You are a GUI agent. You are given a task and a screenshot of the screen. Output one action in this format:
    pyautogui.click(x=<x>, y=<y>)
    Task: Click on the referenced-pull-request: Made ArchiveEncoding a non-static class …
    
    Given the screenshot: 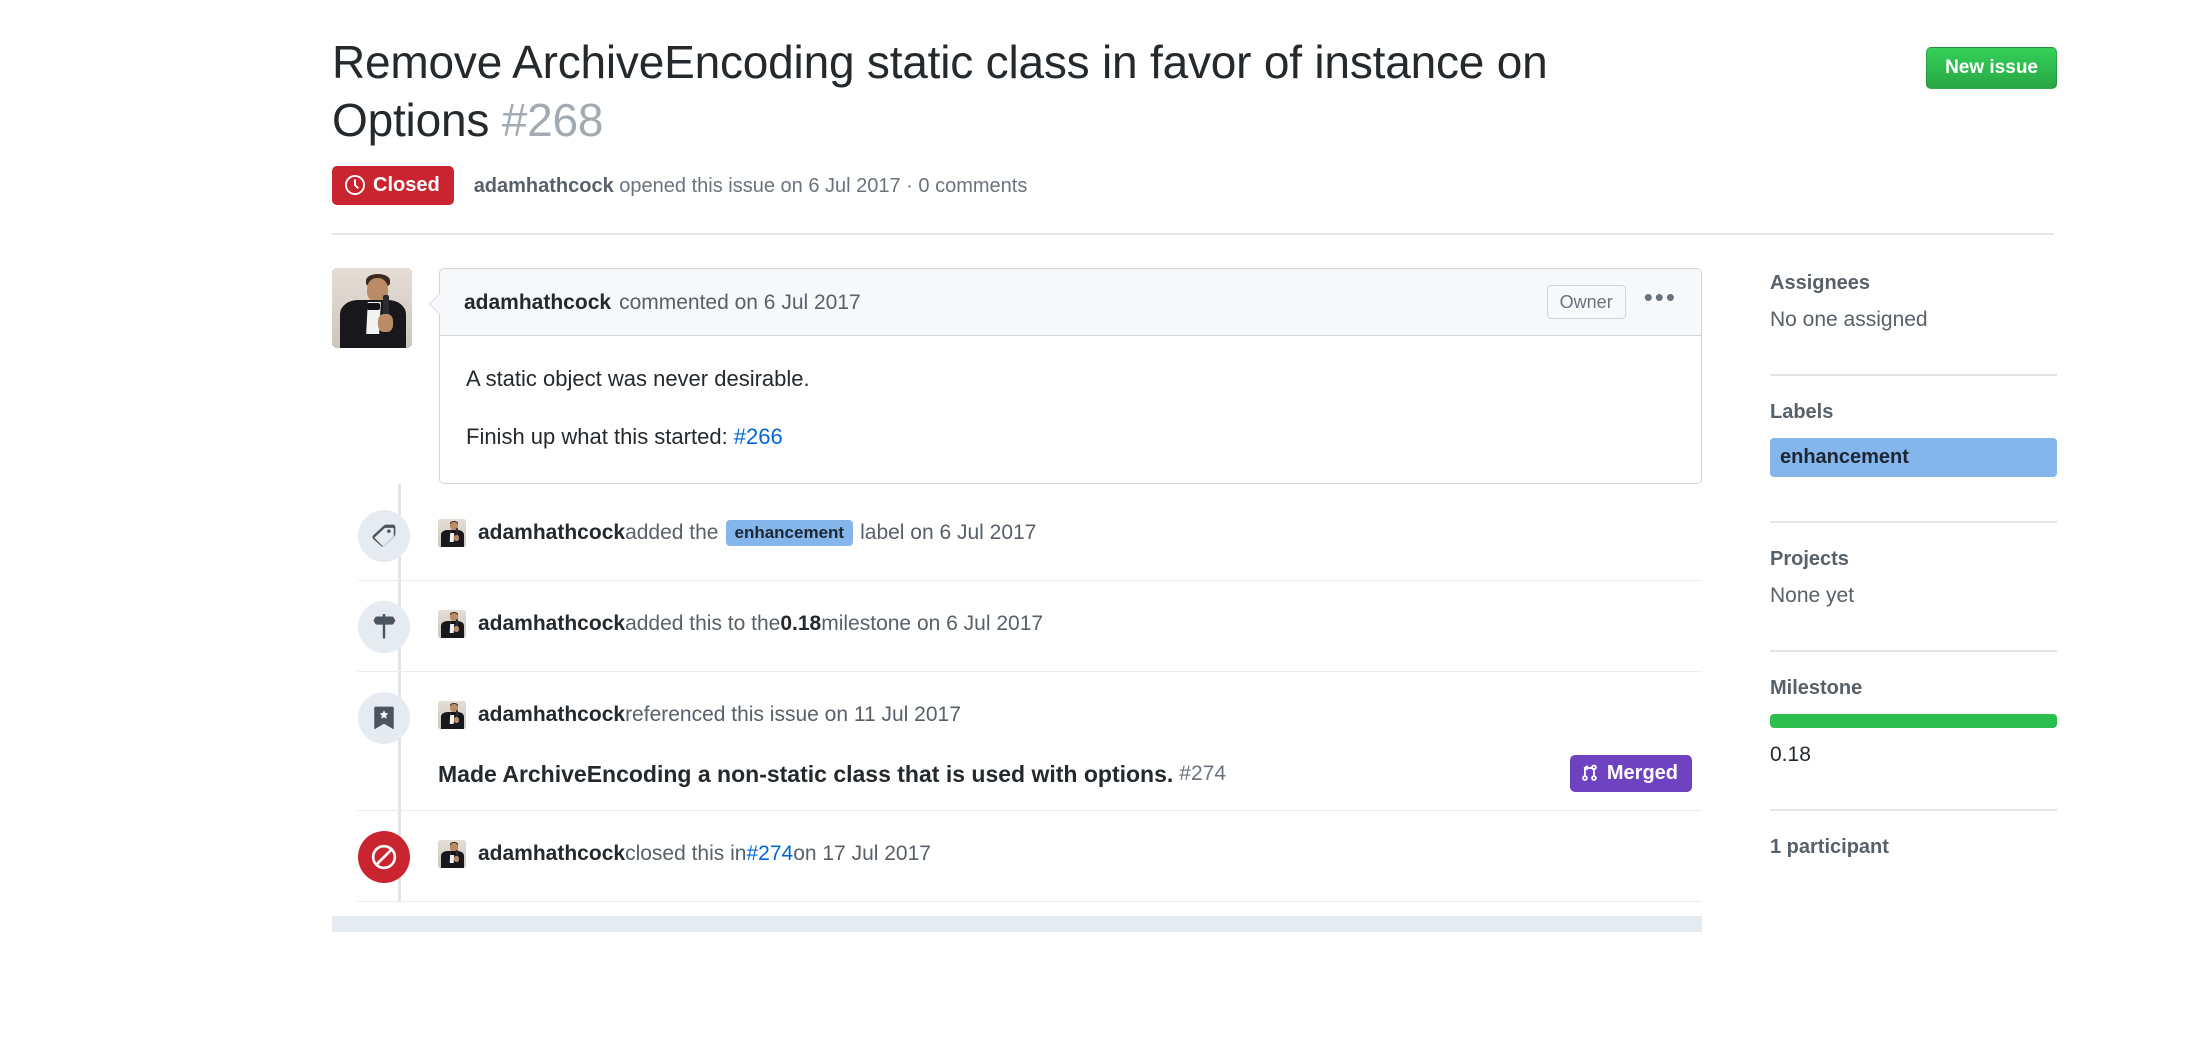 What is the action you would take?
    pyautogui.click(x=1070, y=774)
    